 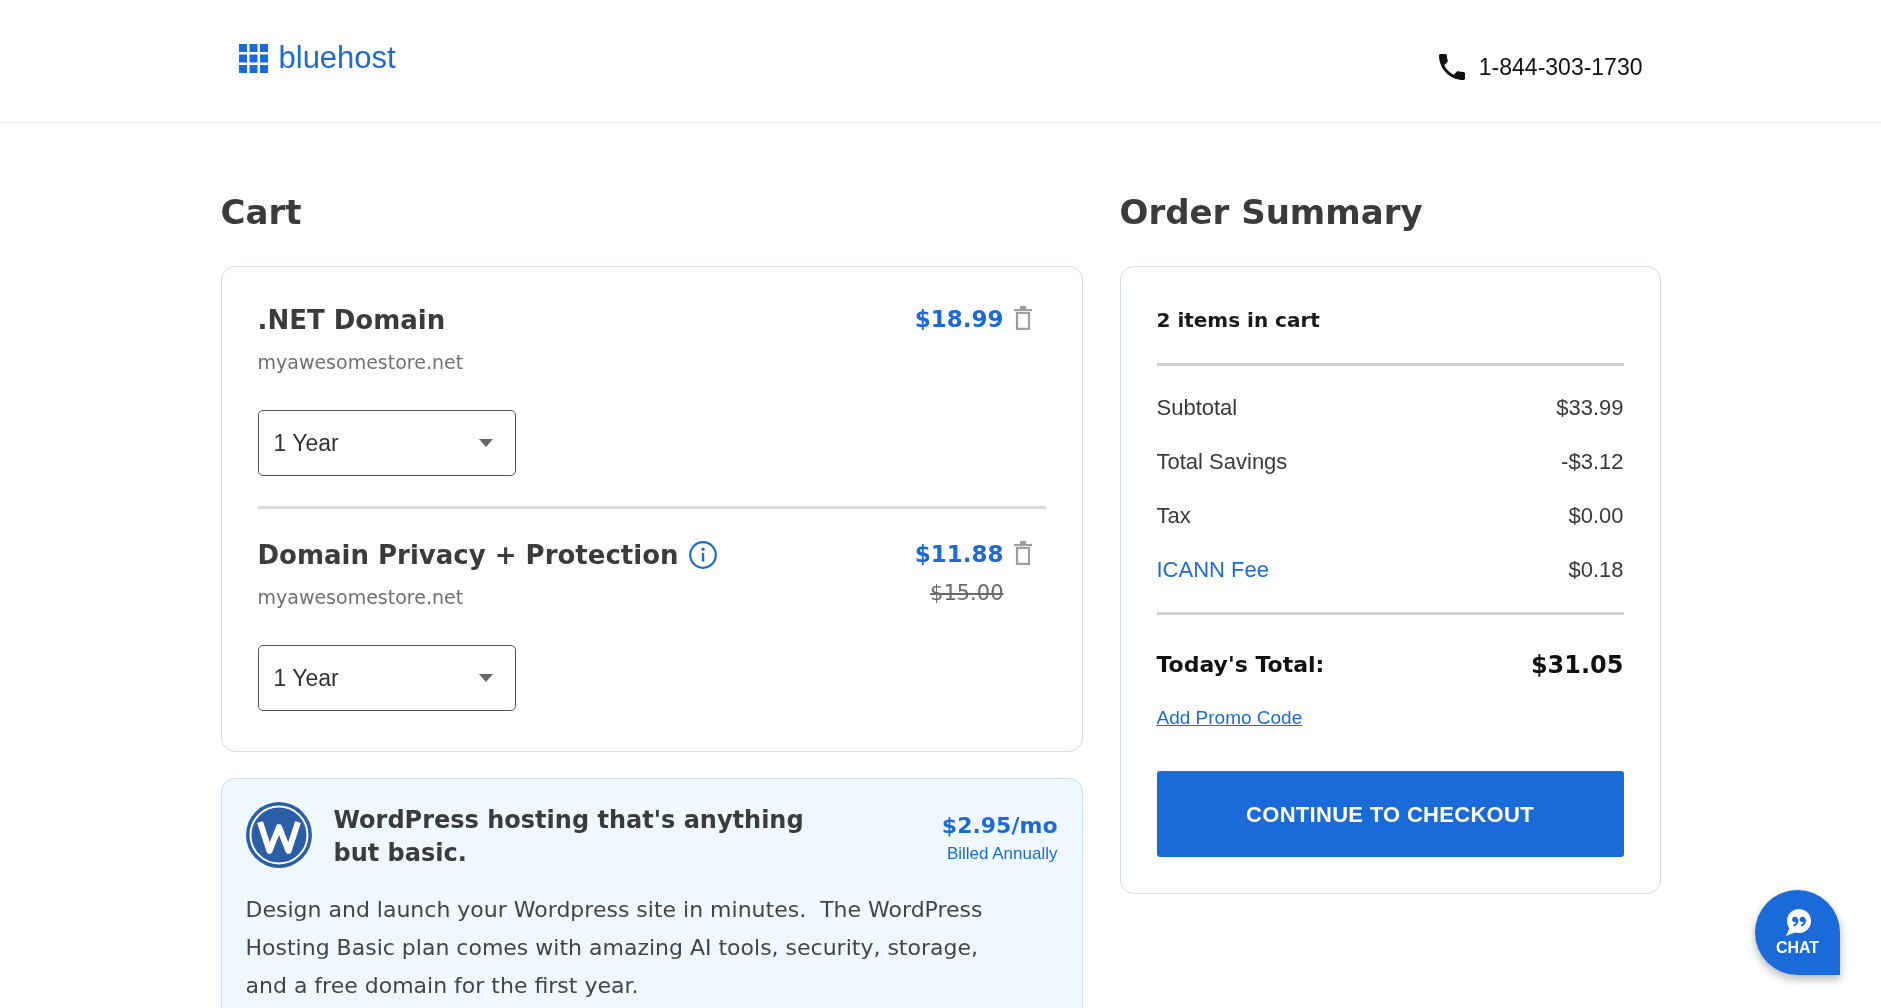 I want to click on summary-label: Total Savings, so click(x=1222, y=462).